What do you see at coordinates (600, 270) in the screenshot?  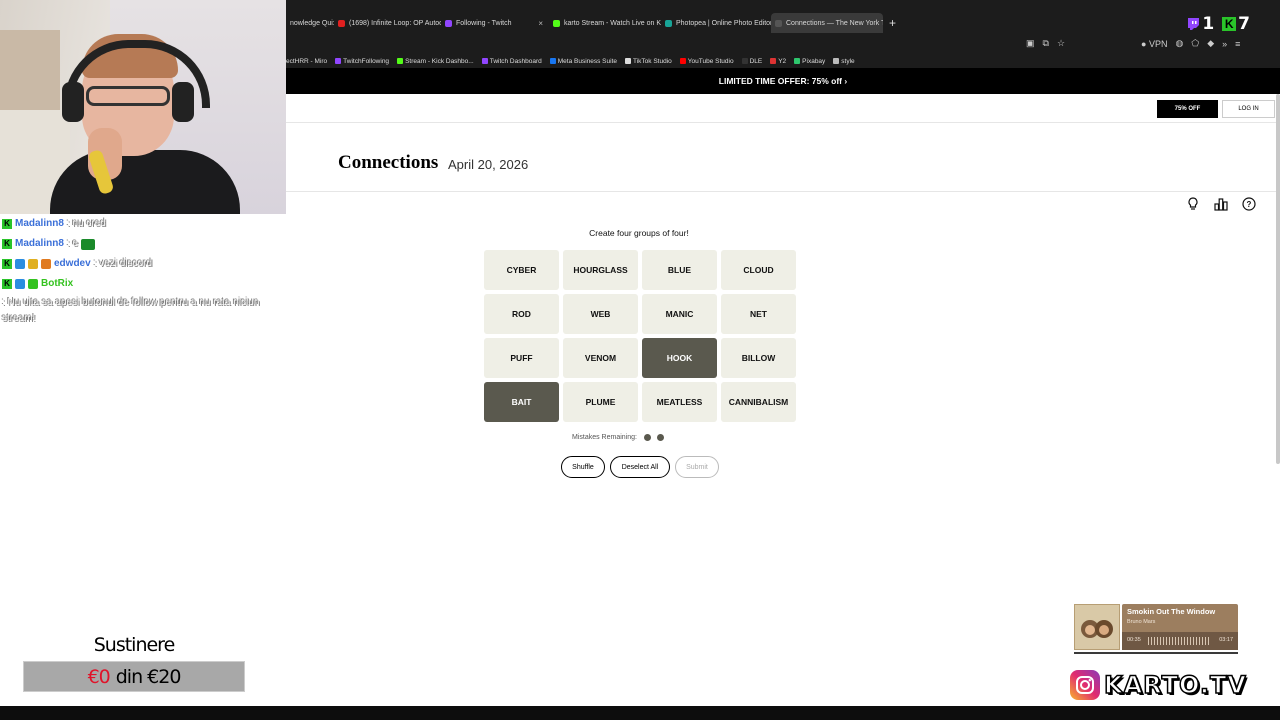 I see `word-tile: HOURGLASS` at bounding box center [600, 270].